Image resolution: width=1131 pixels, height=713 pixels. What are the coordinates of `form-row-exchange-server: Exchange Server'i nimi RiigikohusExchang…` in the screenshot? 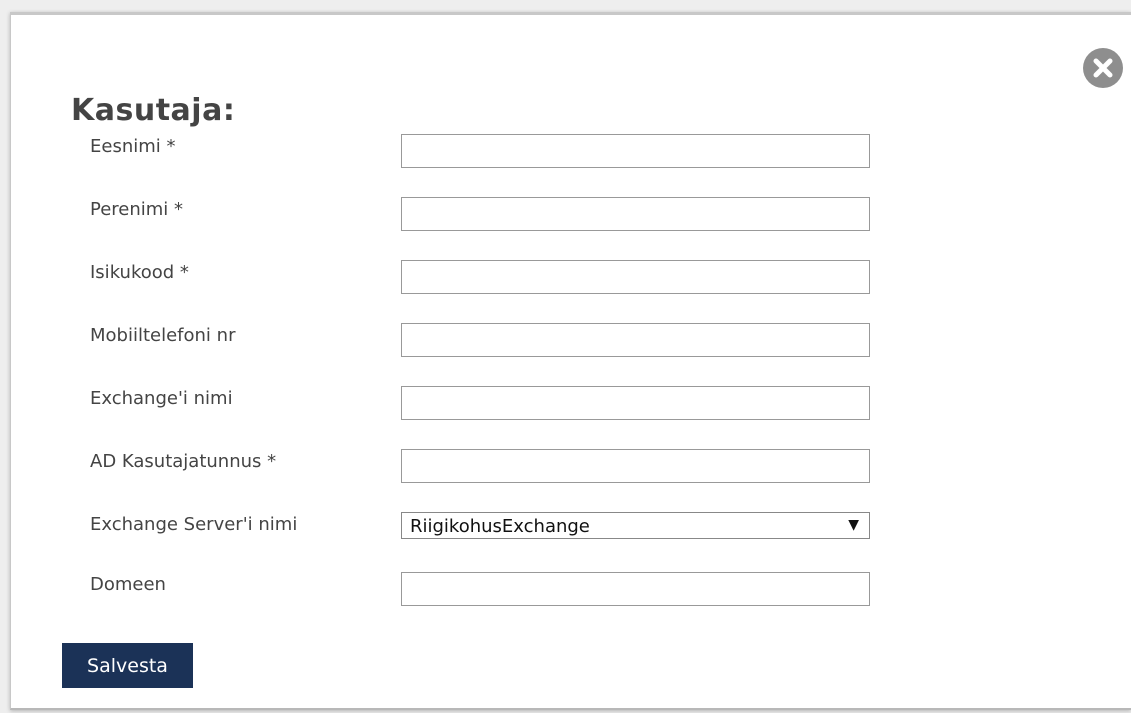 It's located at (571, 529).